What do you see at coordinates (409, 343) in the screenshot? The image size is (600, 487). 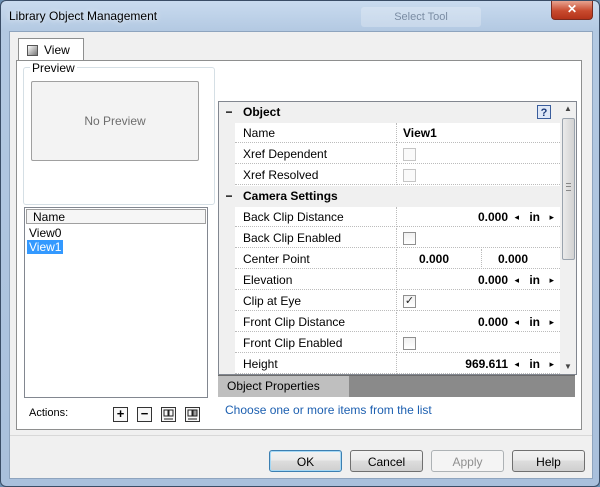 I see `front-clip-enabled-checkbox` at bounding box center [409, 343].